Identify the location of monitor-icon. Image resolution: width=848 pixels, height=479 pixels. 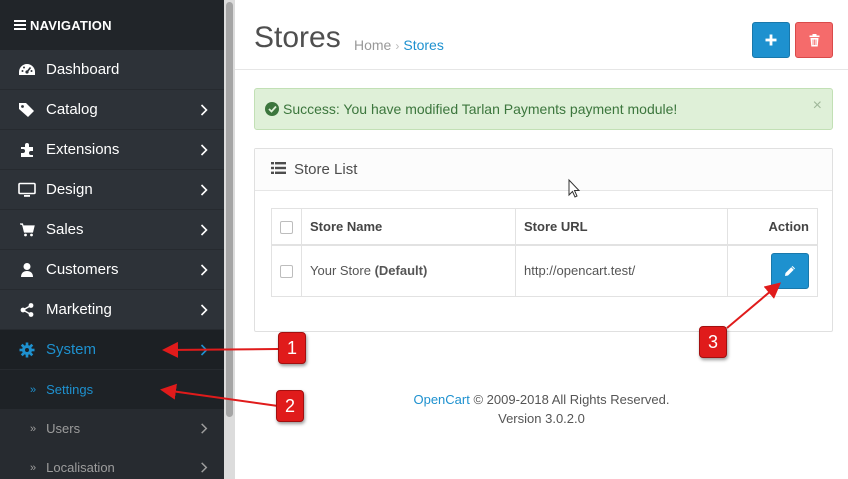
(27, 190).